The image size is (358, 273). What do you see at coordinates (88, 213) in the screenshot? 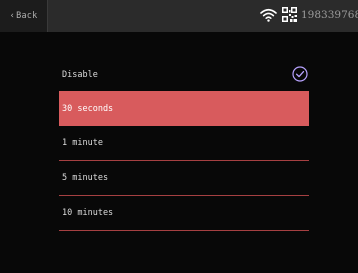
I see `option-label: 10 minutes` at bounding box center [88, 213].